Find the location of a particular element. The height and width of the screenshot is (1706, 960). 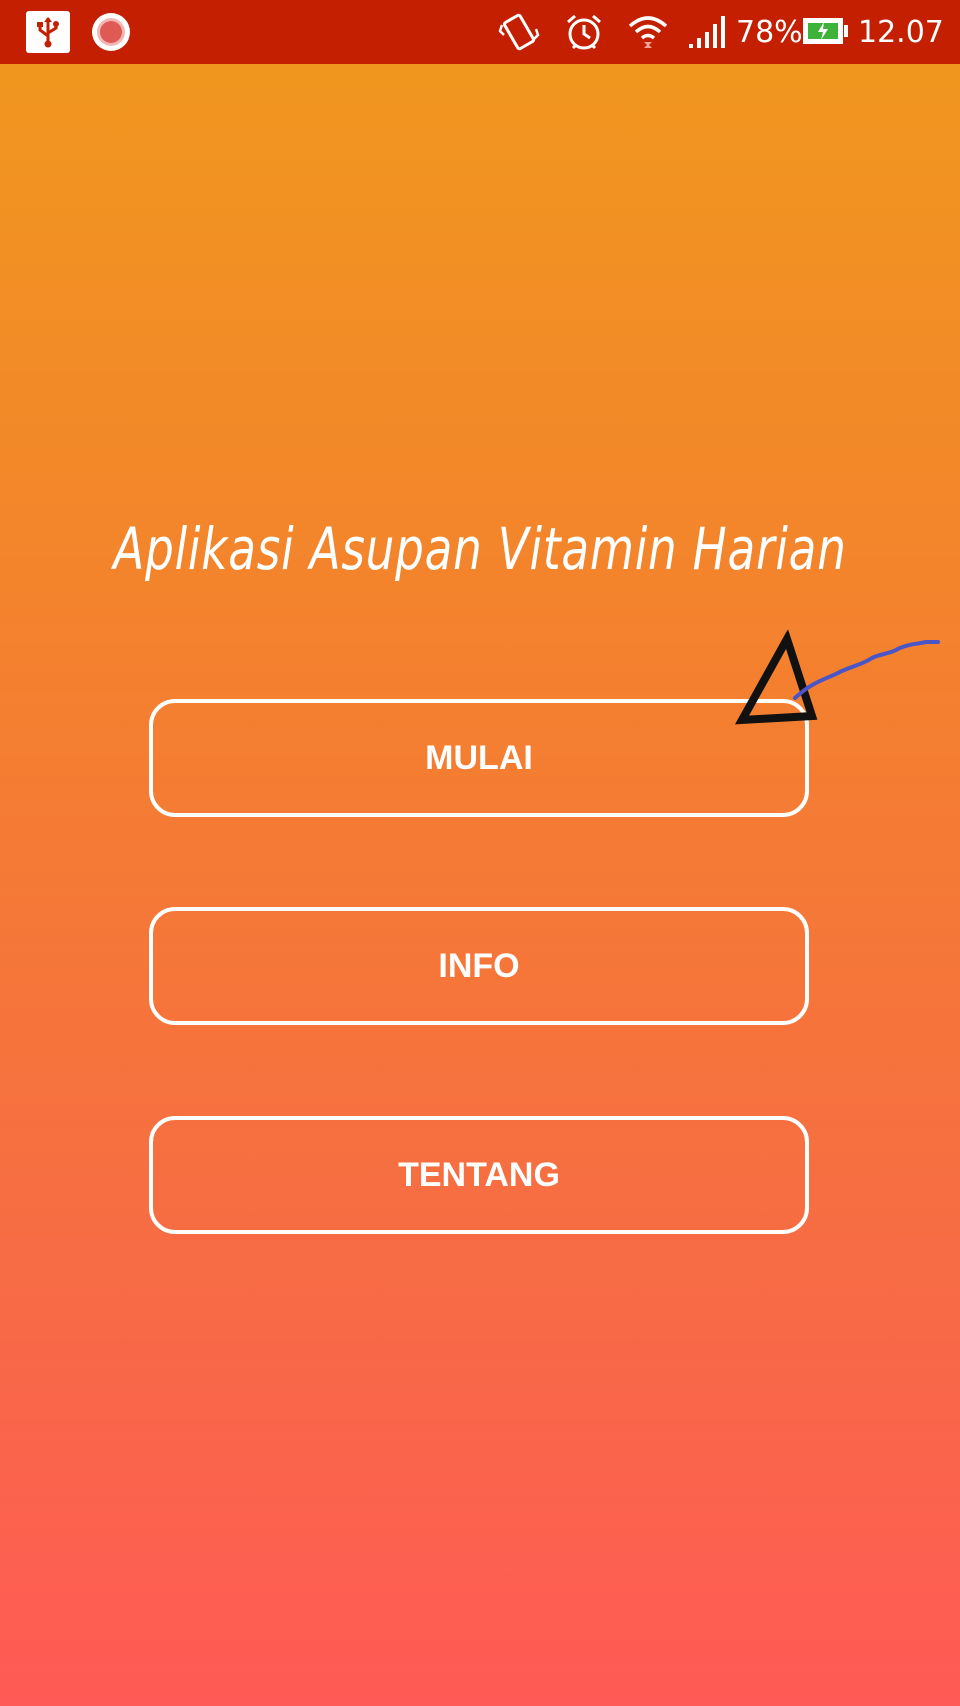

signal-icon is located at coordinates (707, 32).